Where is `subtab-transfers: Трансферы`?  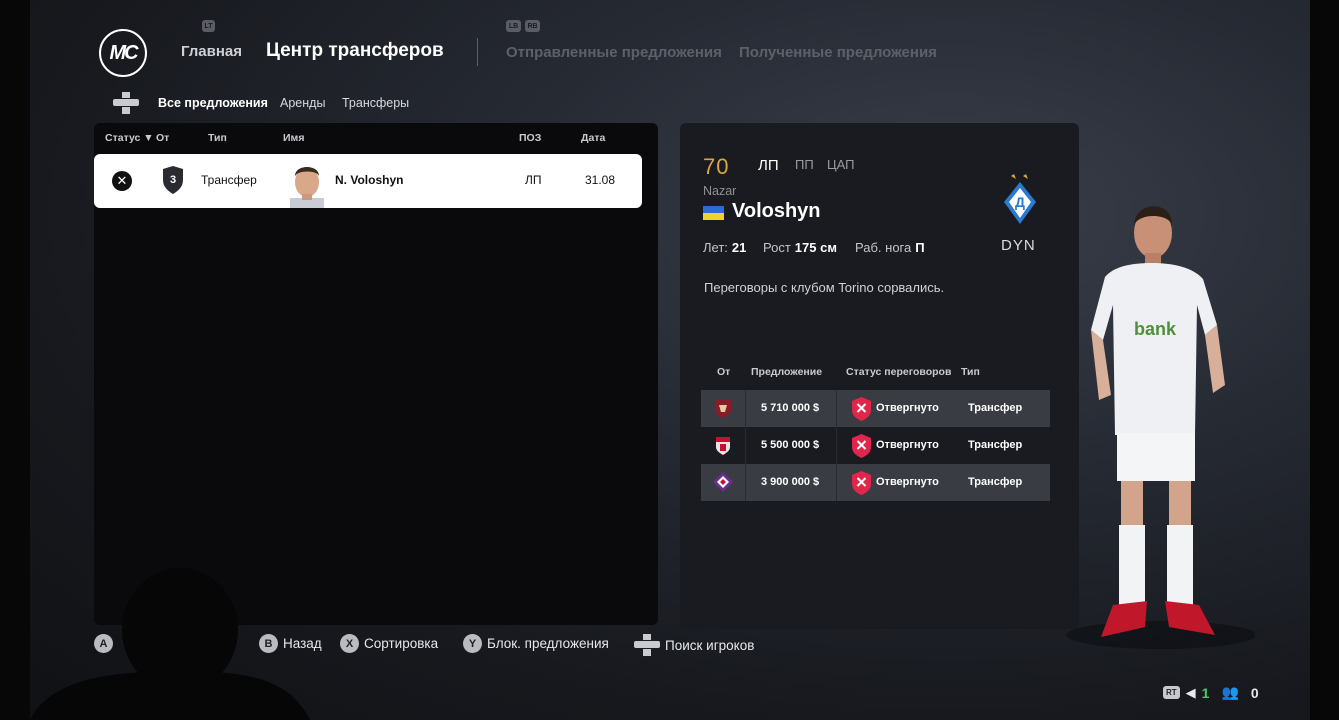 subtab-transfers: Трансферы is located at coordinates (375, 103).